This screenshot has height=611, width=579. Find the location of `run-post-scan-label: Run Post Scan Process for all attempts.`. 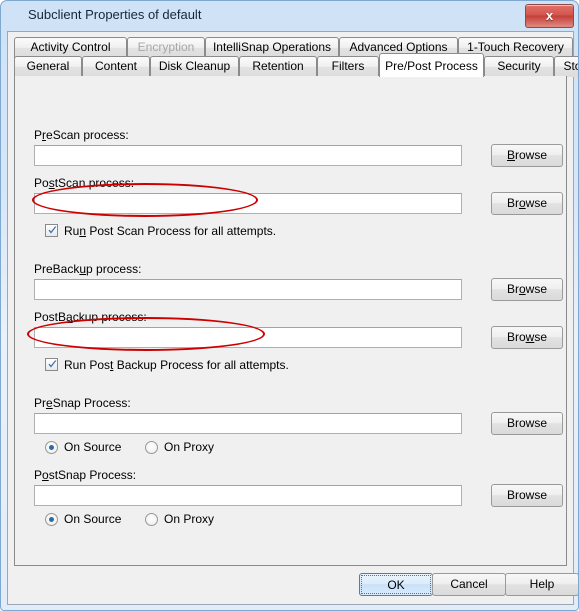

run-post-scan-label: Run Post Scan Process for all attempts. is located at coordinates (170, 231).